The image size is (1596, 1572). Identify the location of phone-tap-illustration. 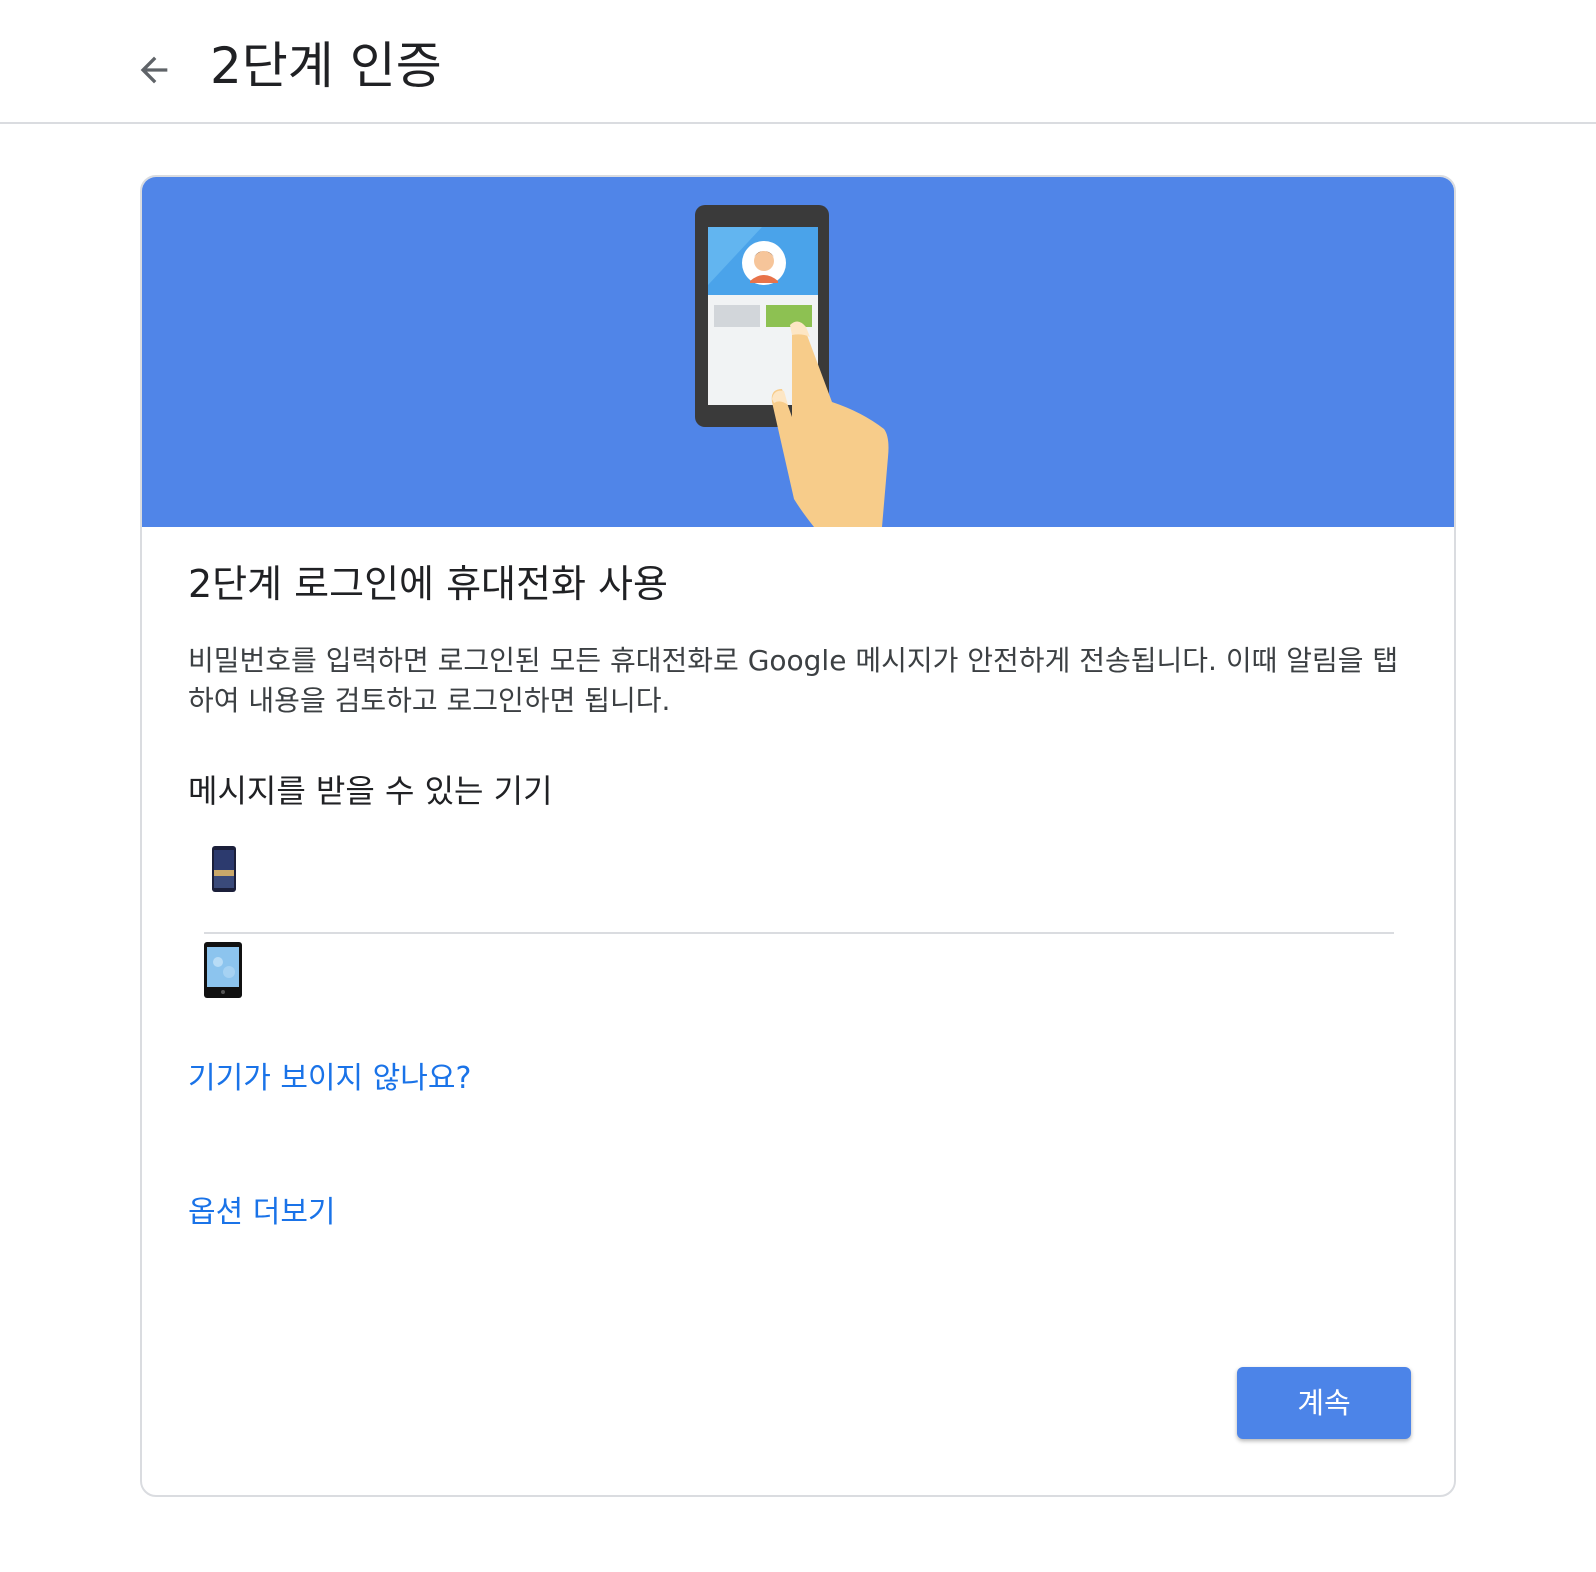
(792, 366).